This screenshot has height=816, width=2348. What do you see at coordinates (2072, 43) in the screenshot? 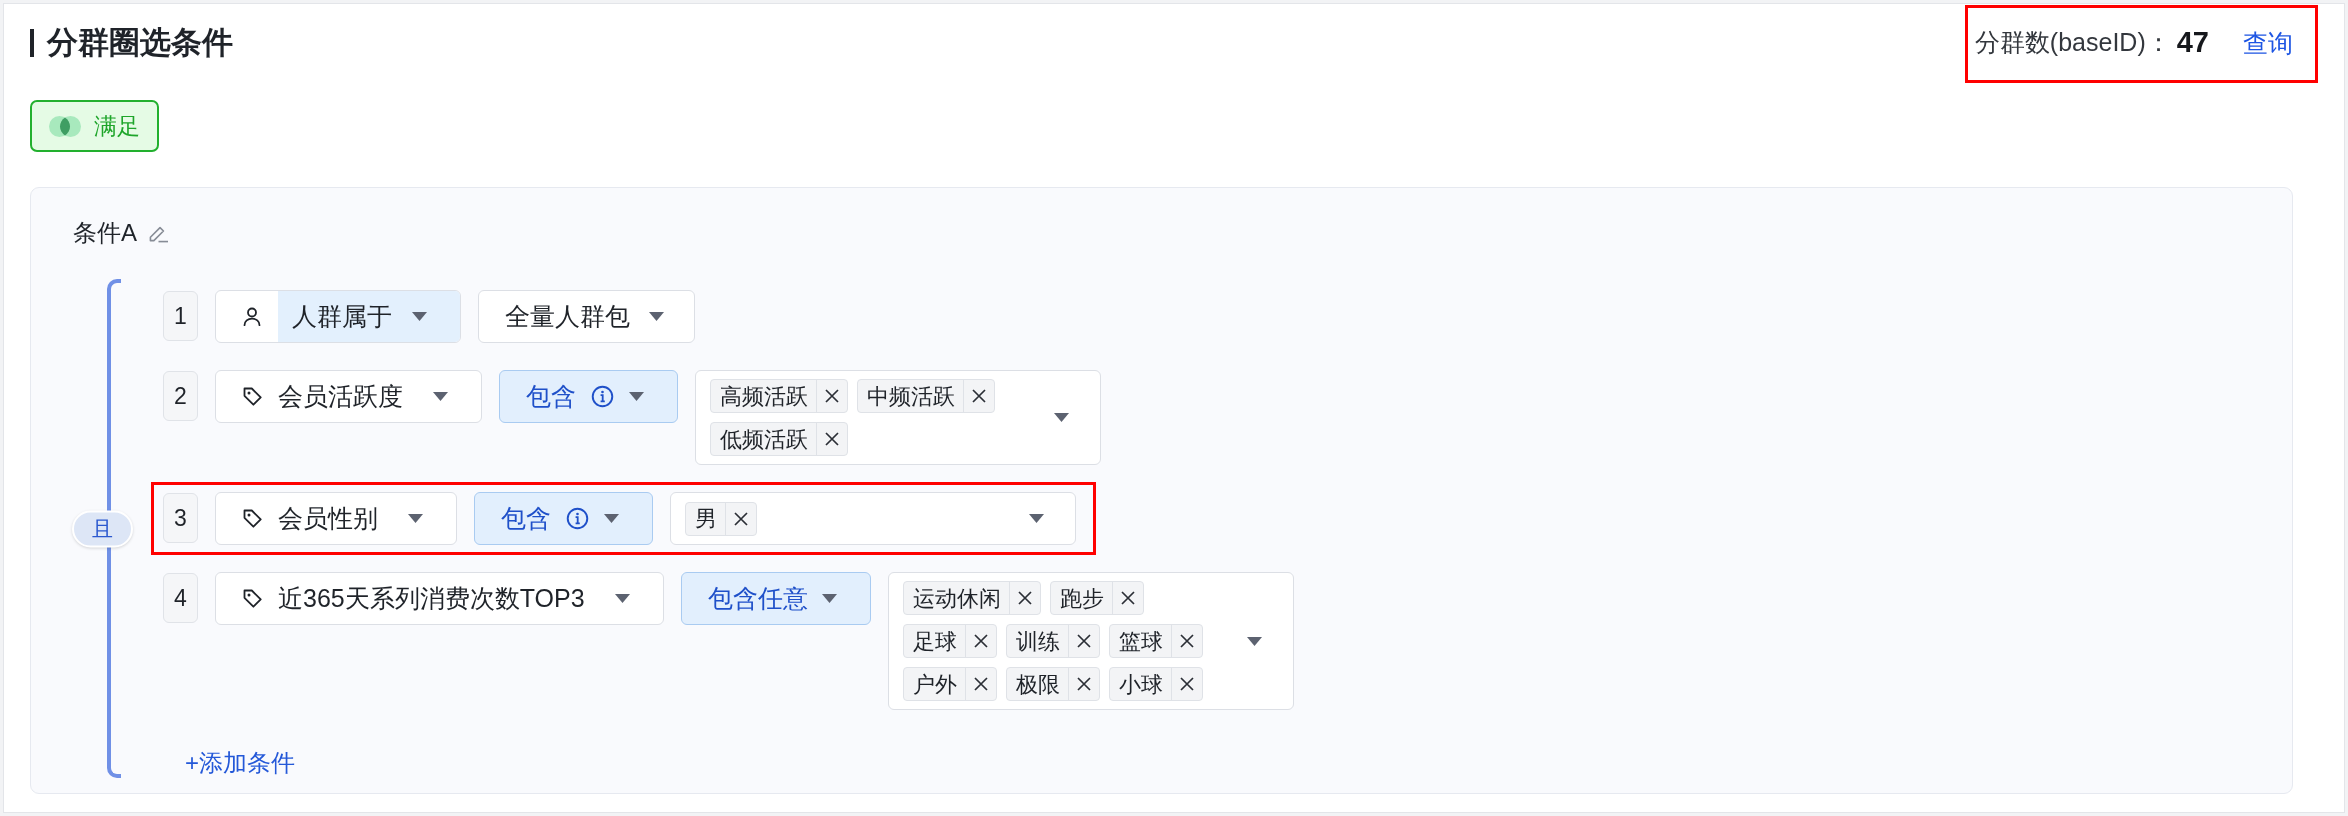
I see `count-label: 分群数(baseID)：` at bounding box center [2072, 43].